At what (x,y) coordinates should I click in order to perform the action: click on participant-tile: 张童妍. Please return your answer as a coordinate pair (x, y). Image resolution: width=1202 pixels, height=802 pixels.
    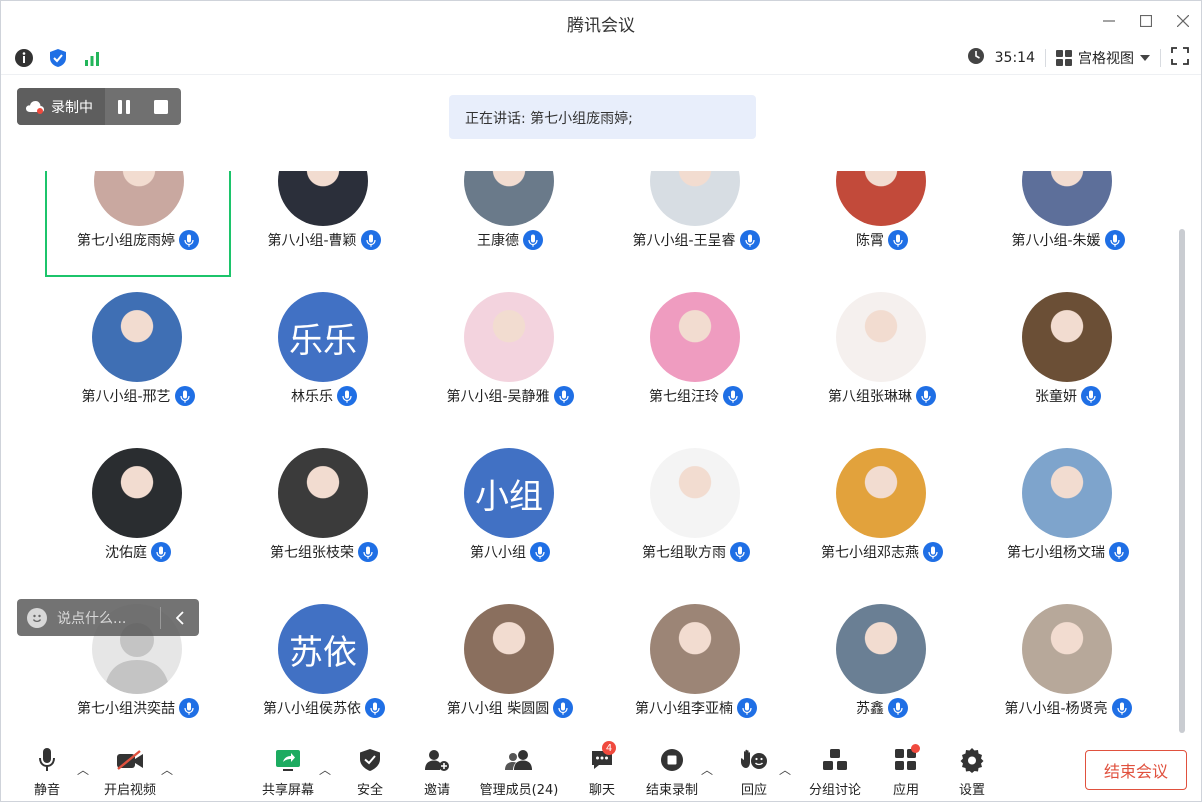
    Looking at the image, I should click on (1068, 355).